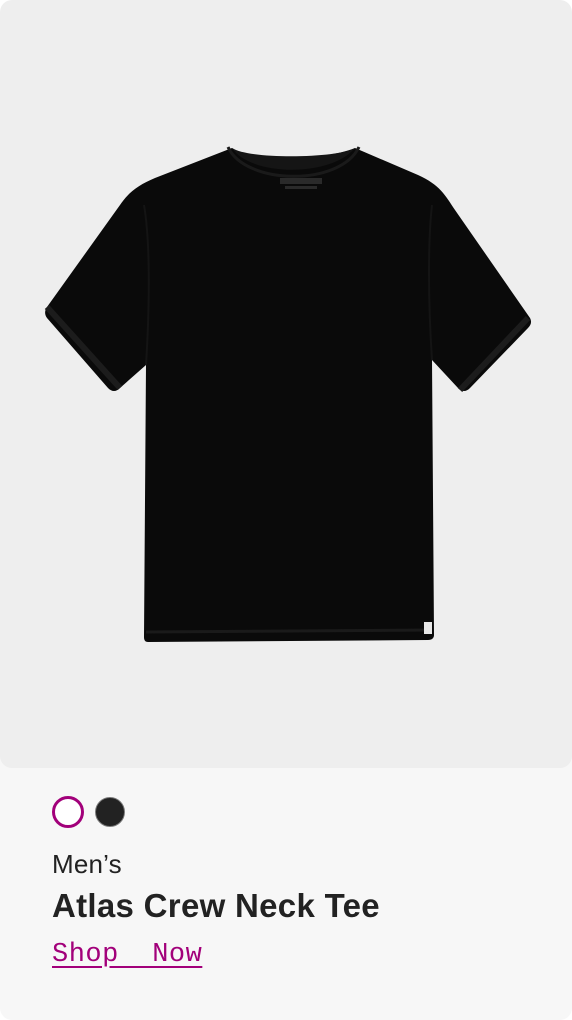 Image resolution: width=572 pixels, height=1020 pixels. What do you see at coordinates (87, 864) in the screenshot?
I see `product-category: Men’s` at bounding box center [87, 864].